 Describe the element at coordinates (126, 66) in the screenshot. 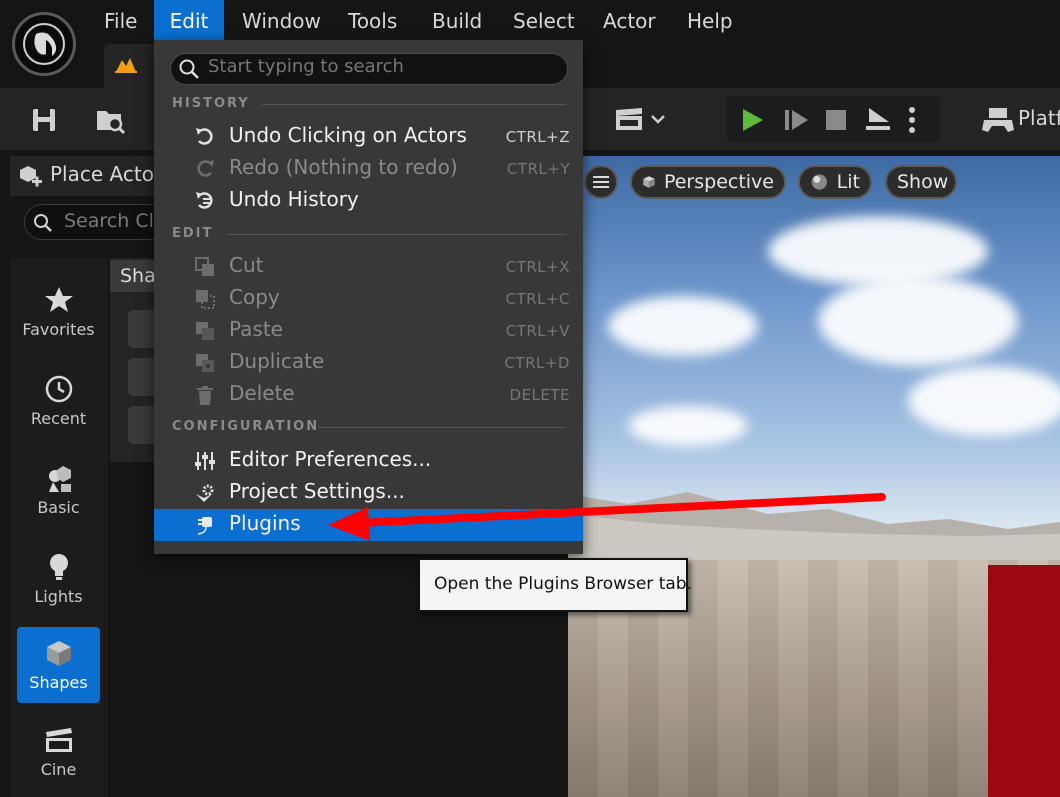

I see `level-icon` at that location.